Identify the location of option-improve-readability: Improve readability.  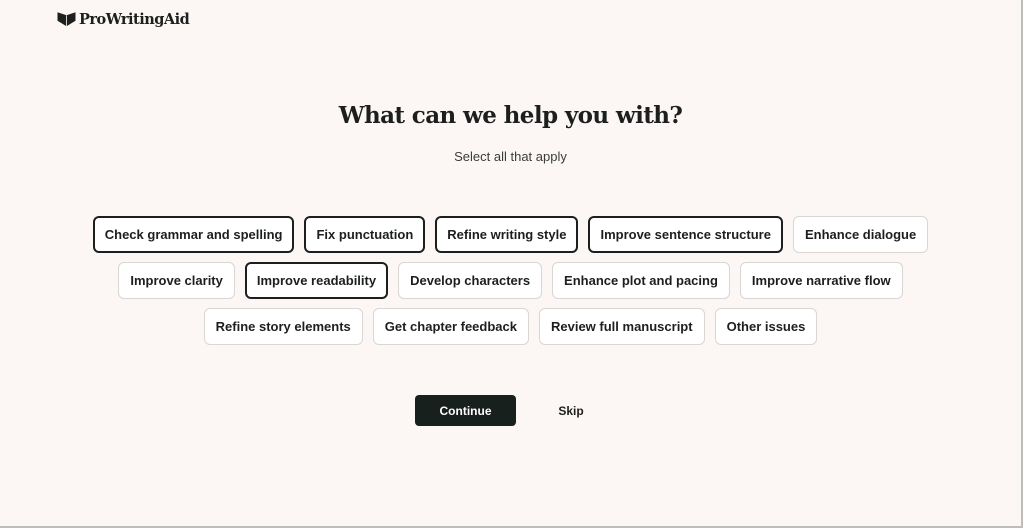
(316, 280).